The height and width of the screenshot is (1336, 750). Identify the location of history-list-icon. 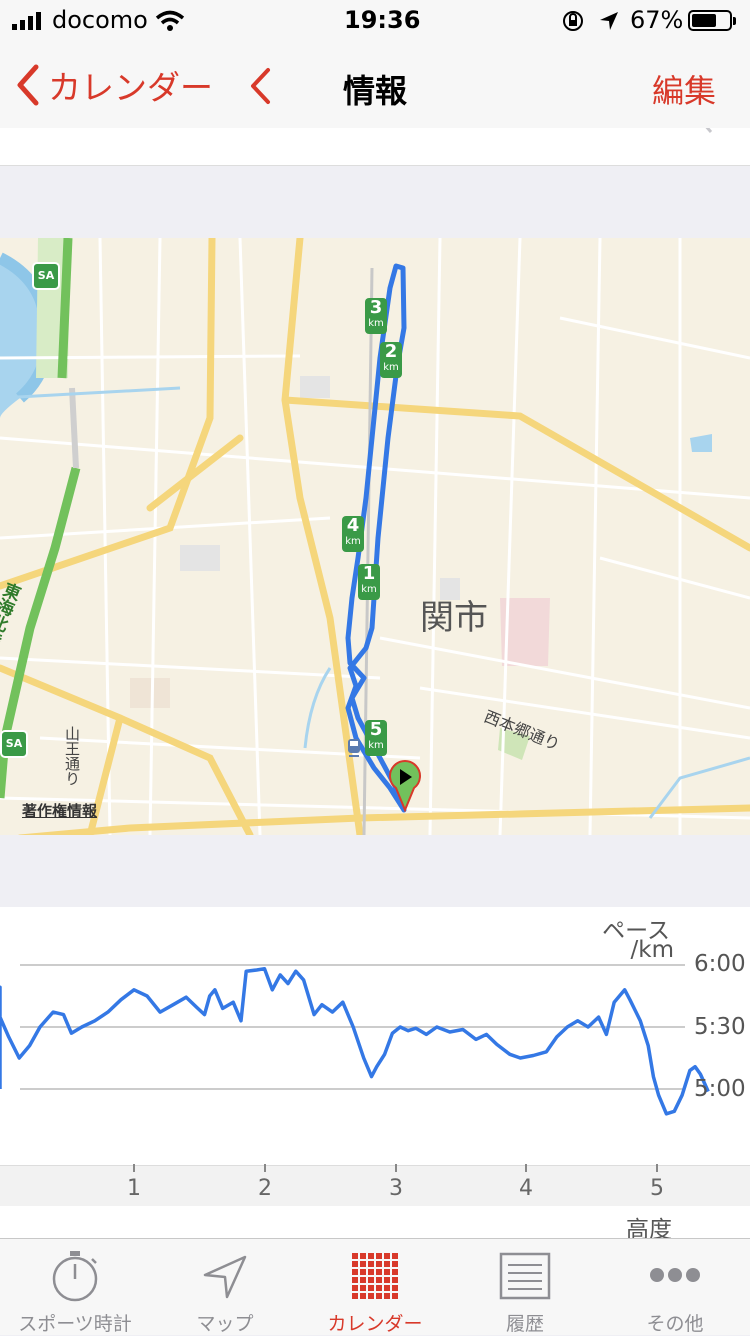
(525, 1276).